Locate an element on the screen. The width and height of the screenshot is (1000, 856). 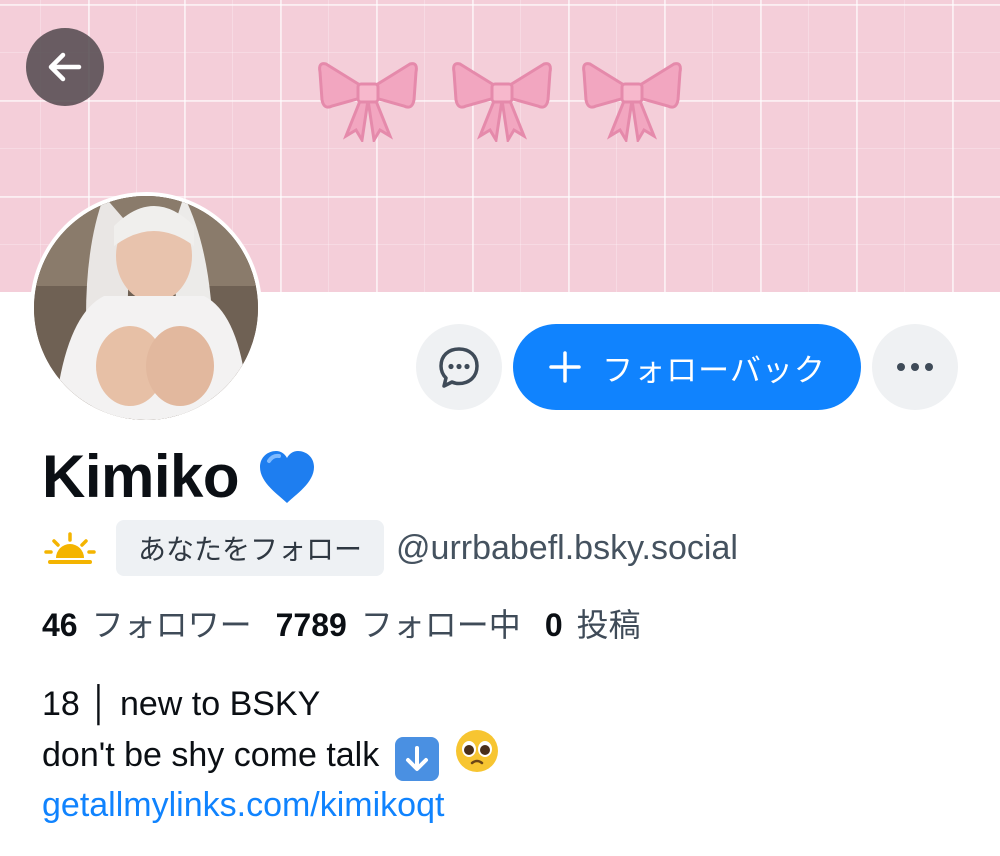
follows-you-badge: あなたをフォロー is located at coordinates (250, 548).